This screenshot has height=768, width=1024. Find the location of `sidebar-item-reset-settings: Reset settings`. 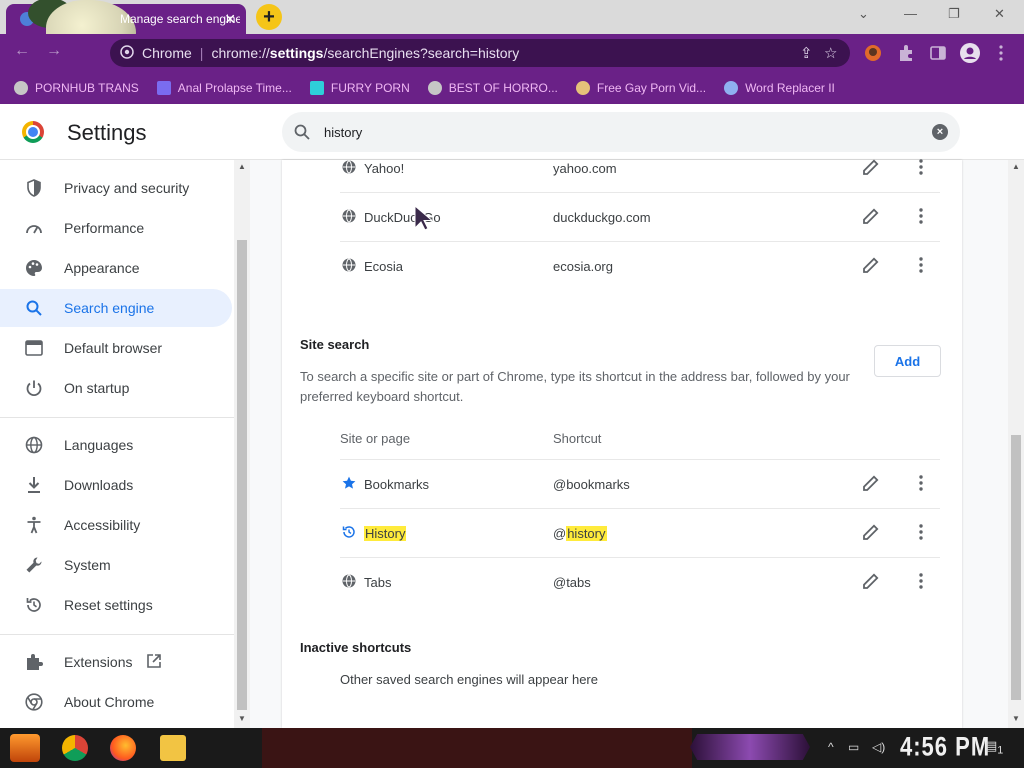

sidebar-item-reset-settings: Reset settings is located at coordinates (116, 605).